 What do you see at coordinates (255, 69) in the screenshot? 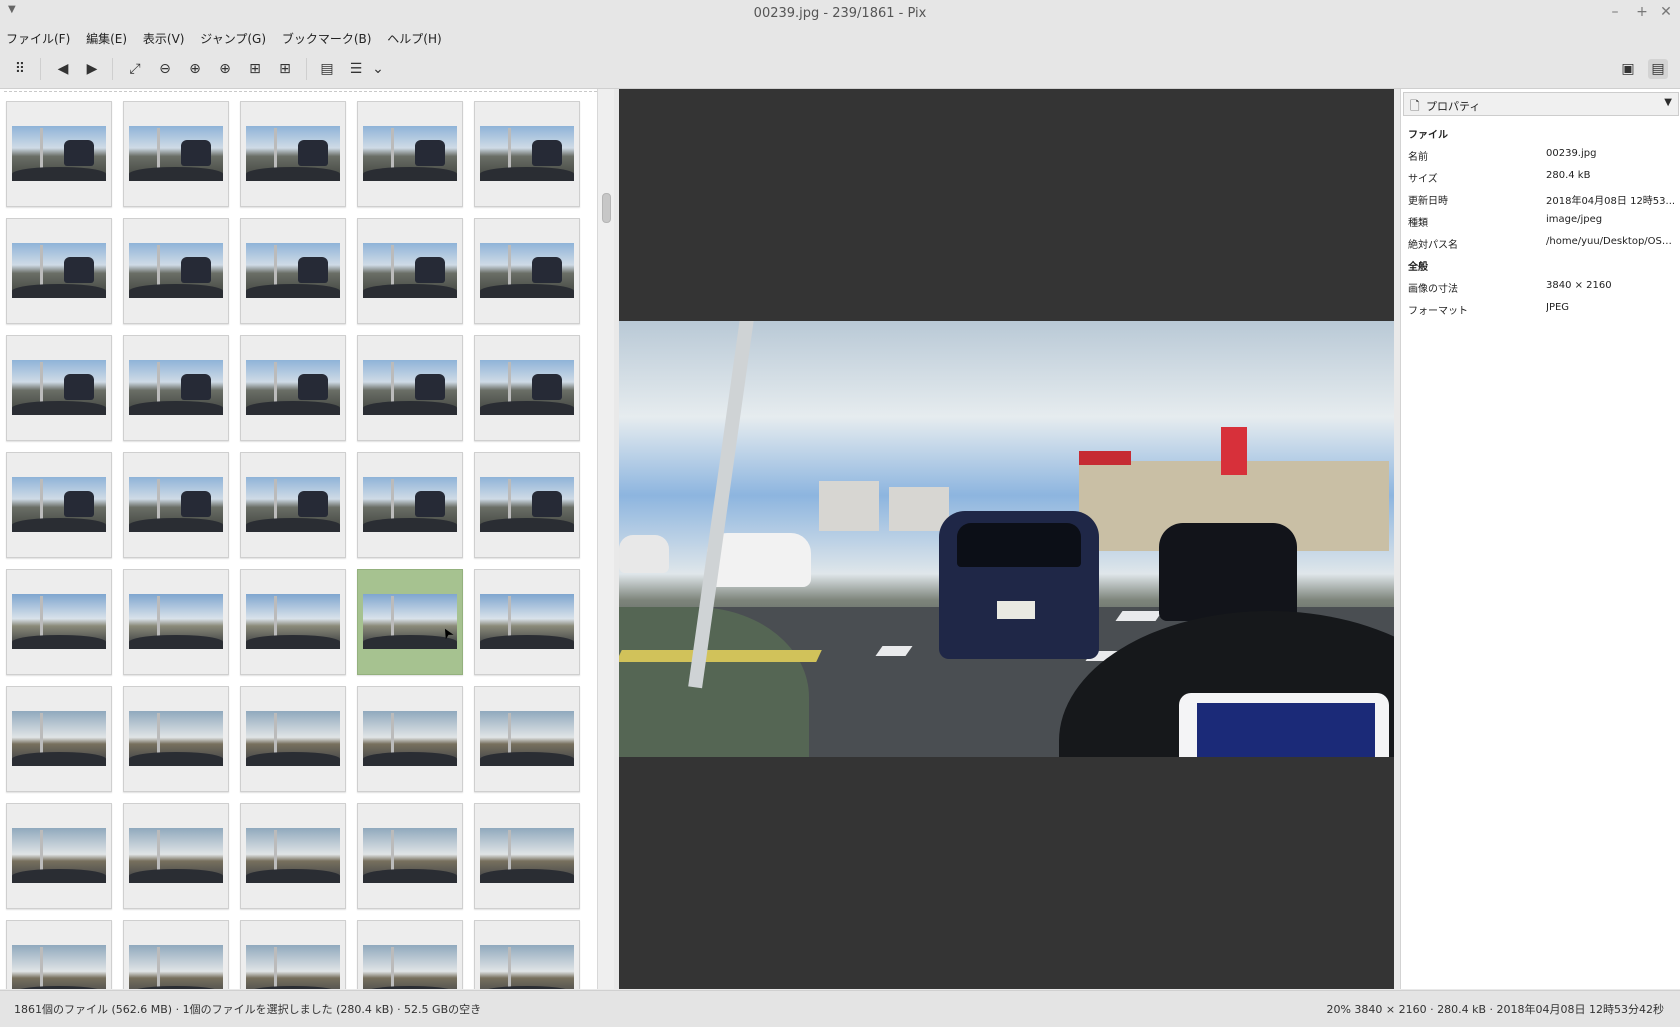
I see `grid-view-icon: ⊞` at bounding box center [255, 69].